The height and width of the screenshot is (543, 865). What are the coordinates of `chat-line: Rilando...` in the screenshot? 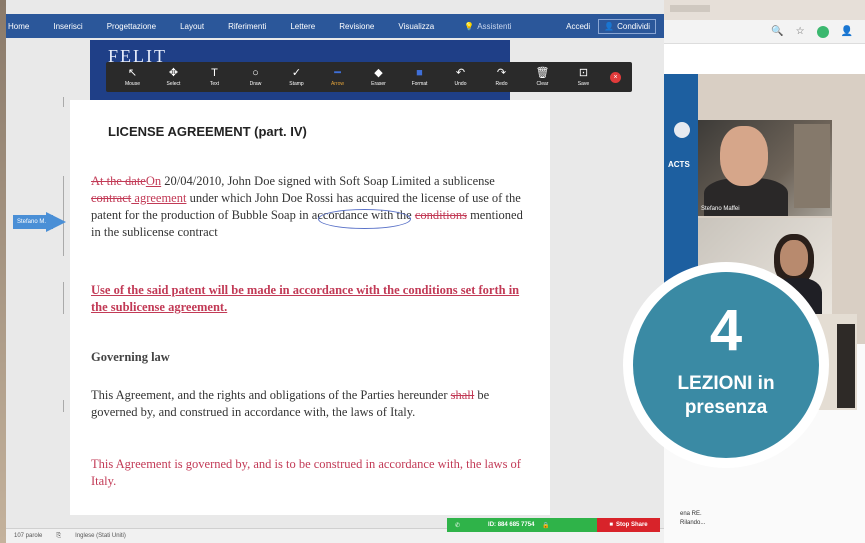 It's located at (693, 523).